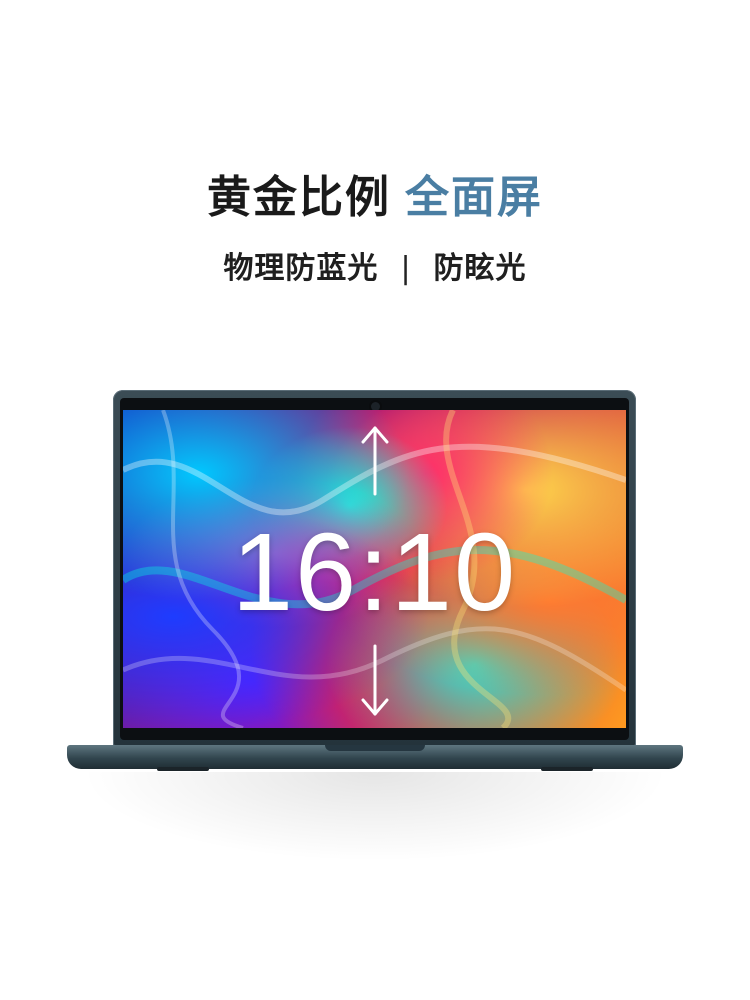 Image resolution: width=750 pixels, height=1000 pixels. What do you see at coordinates (299, 197) in the screenshot?
I see `headline-golden-ratio: 黄金比例` at bounding box center [299, 197].